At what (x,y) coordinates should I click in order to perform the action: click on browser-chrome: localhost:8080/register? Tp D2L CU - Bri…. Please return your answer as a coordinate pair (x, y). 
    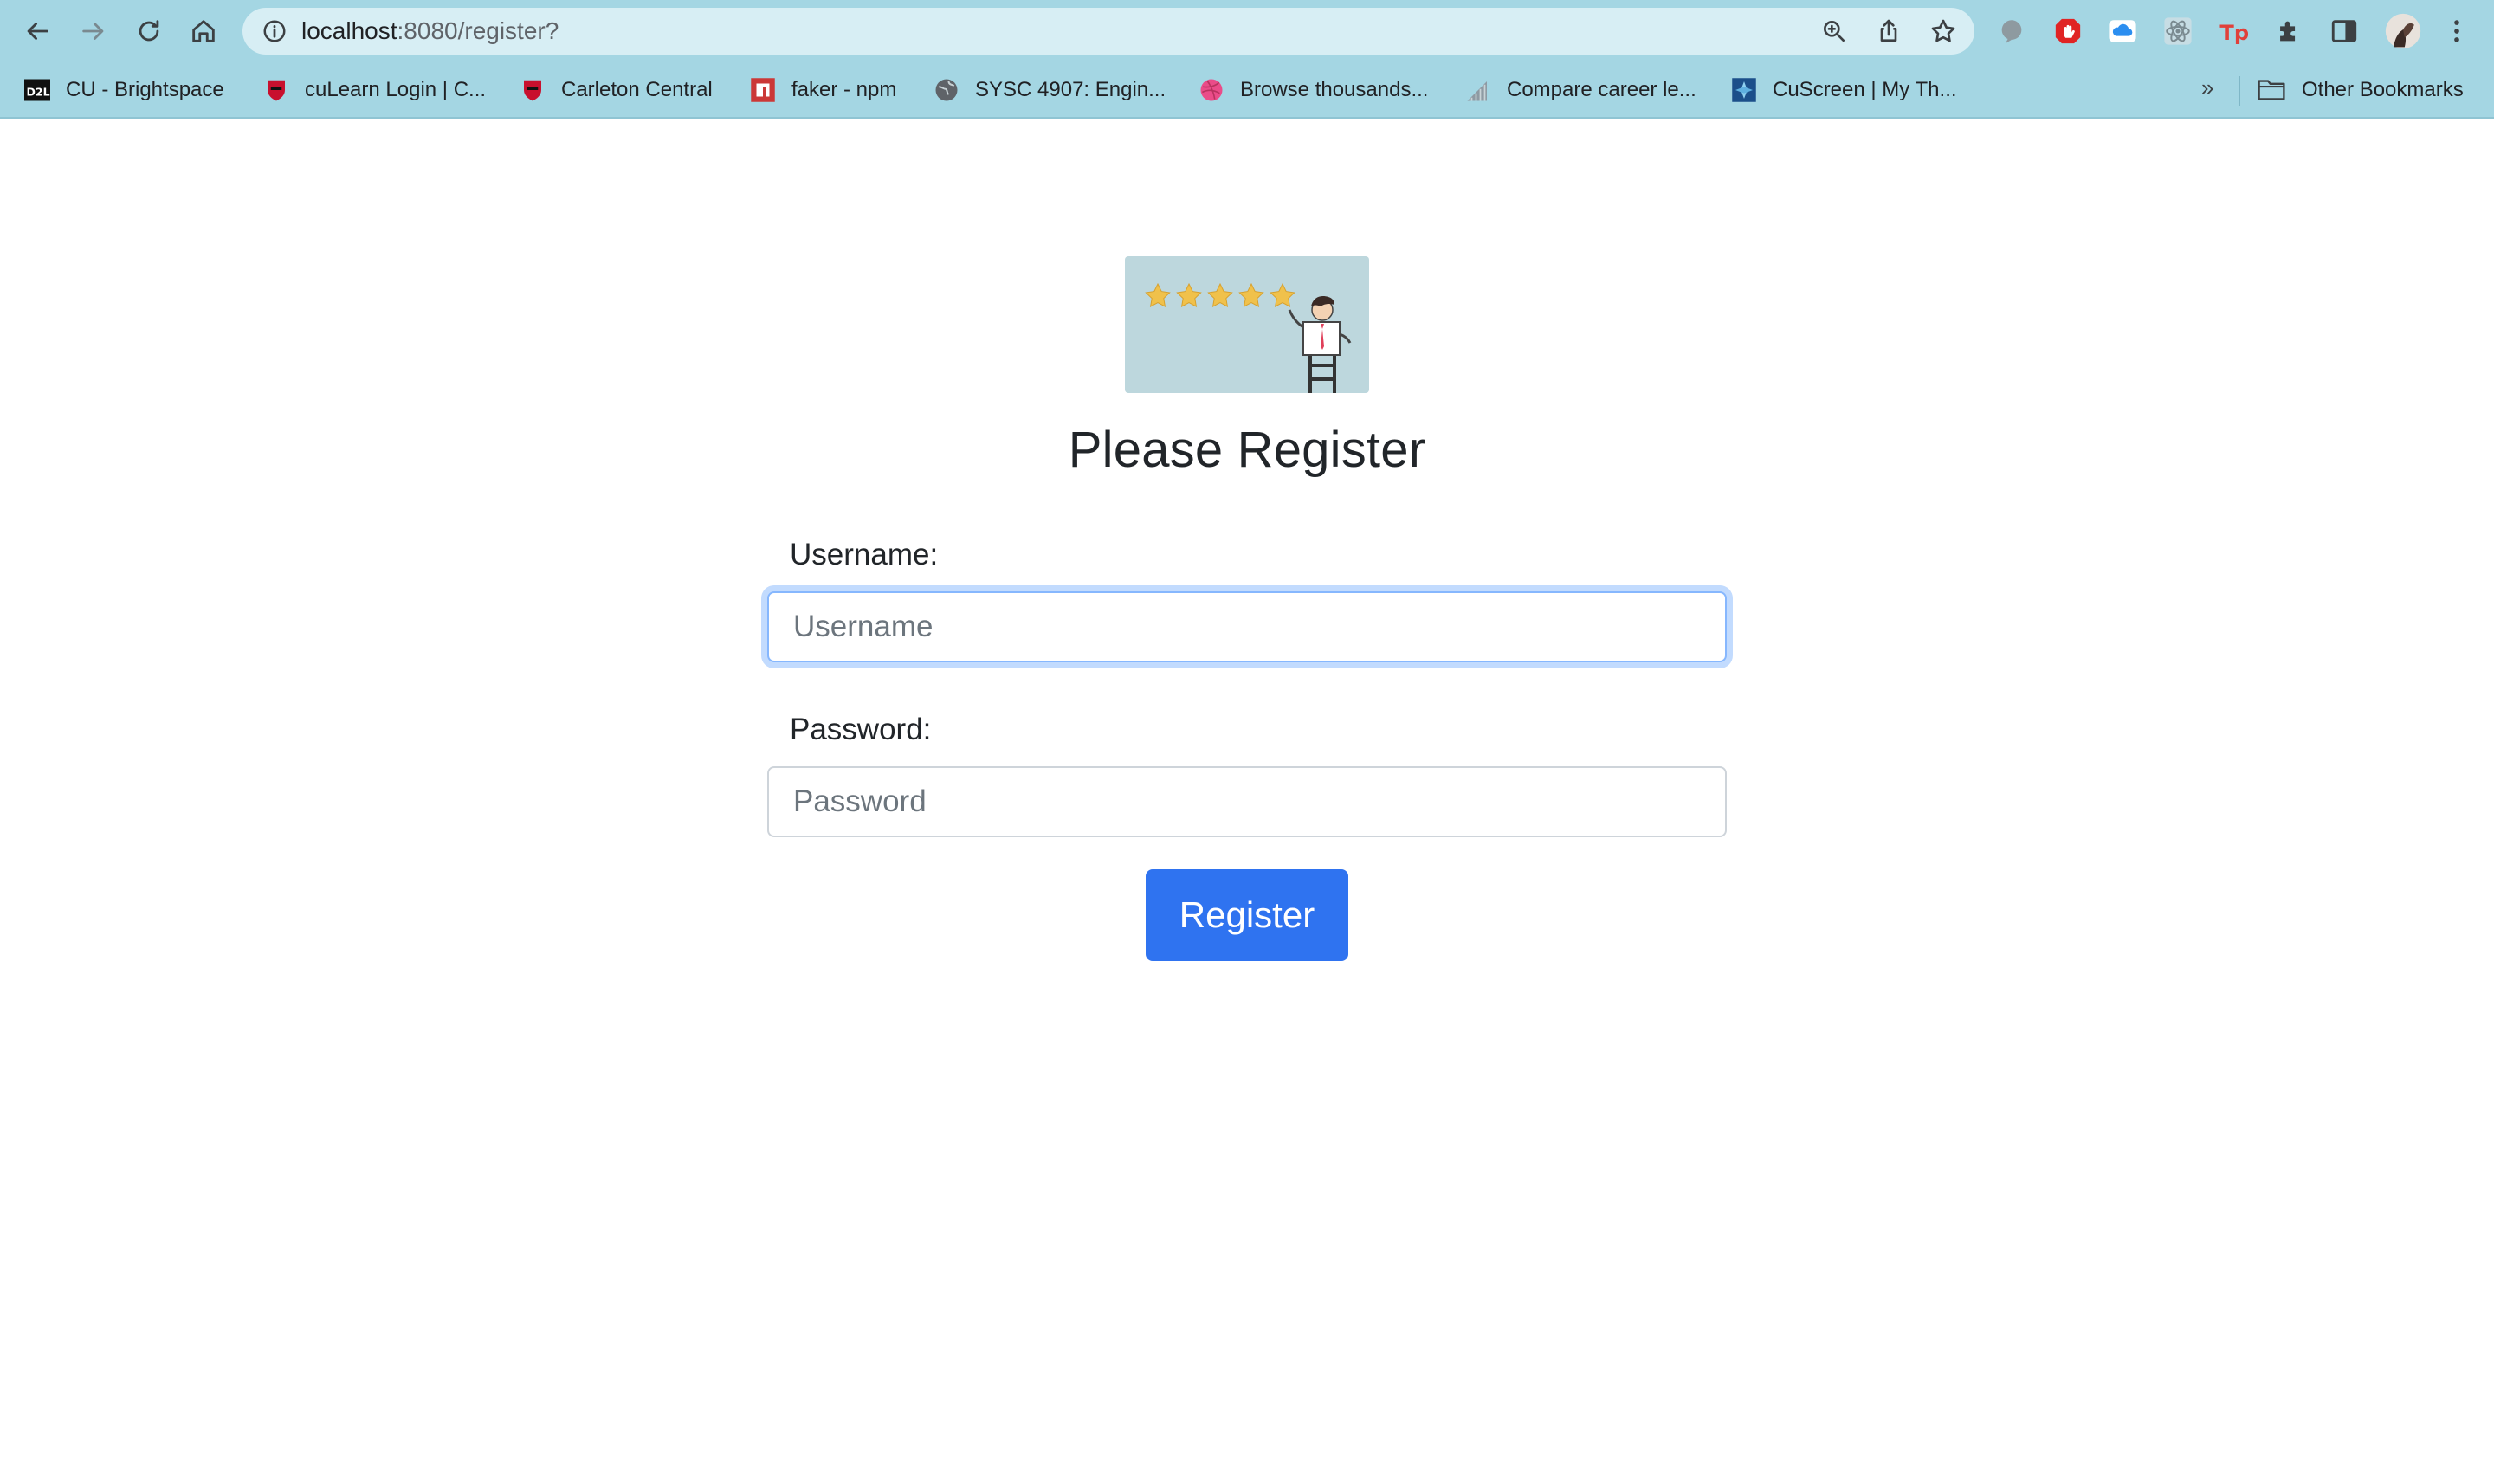
    Looking at the image, I should click on (1247, 60).